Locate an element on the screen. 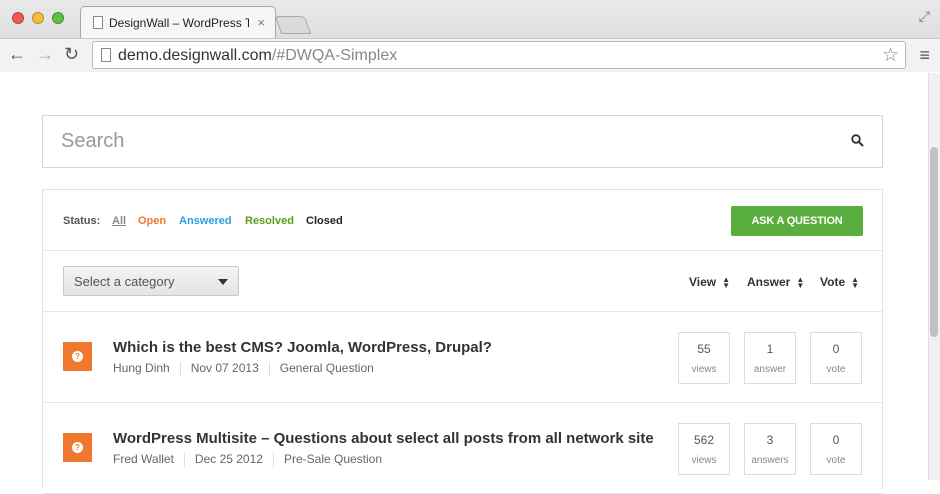 Image resolution: width=940 pixels, height=494 pixels. answers-count: 3 answers is located at coordinates (770, 449).